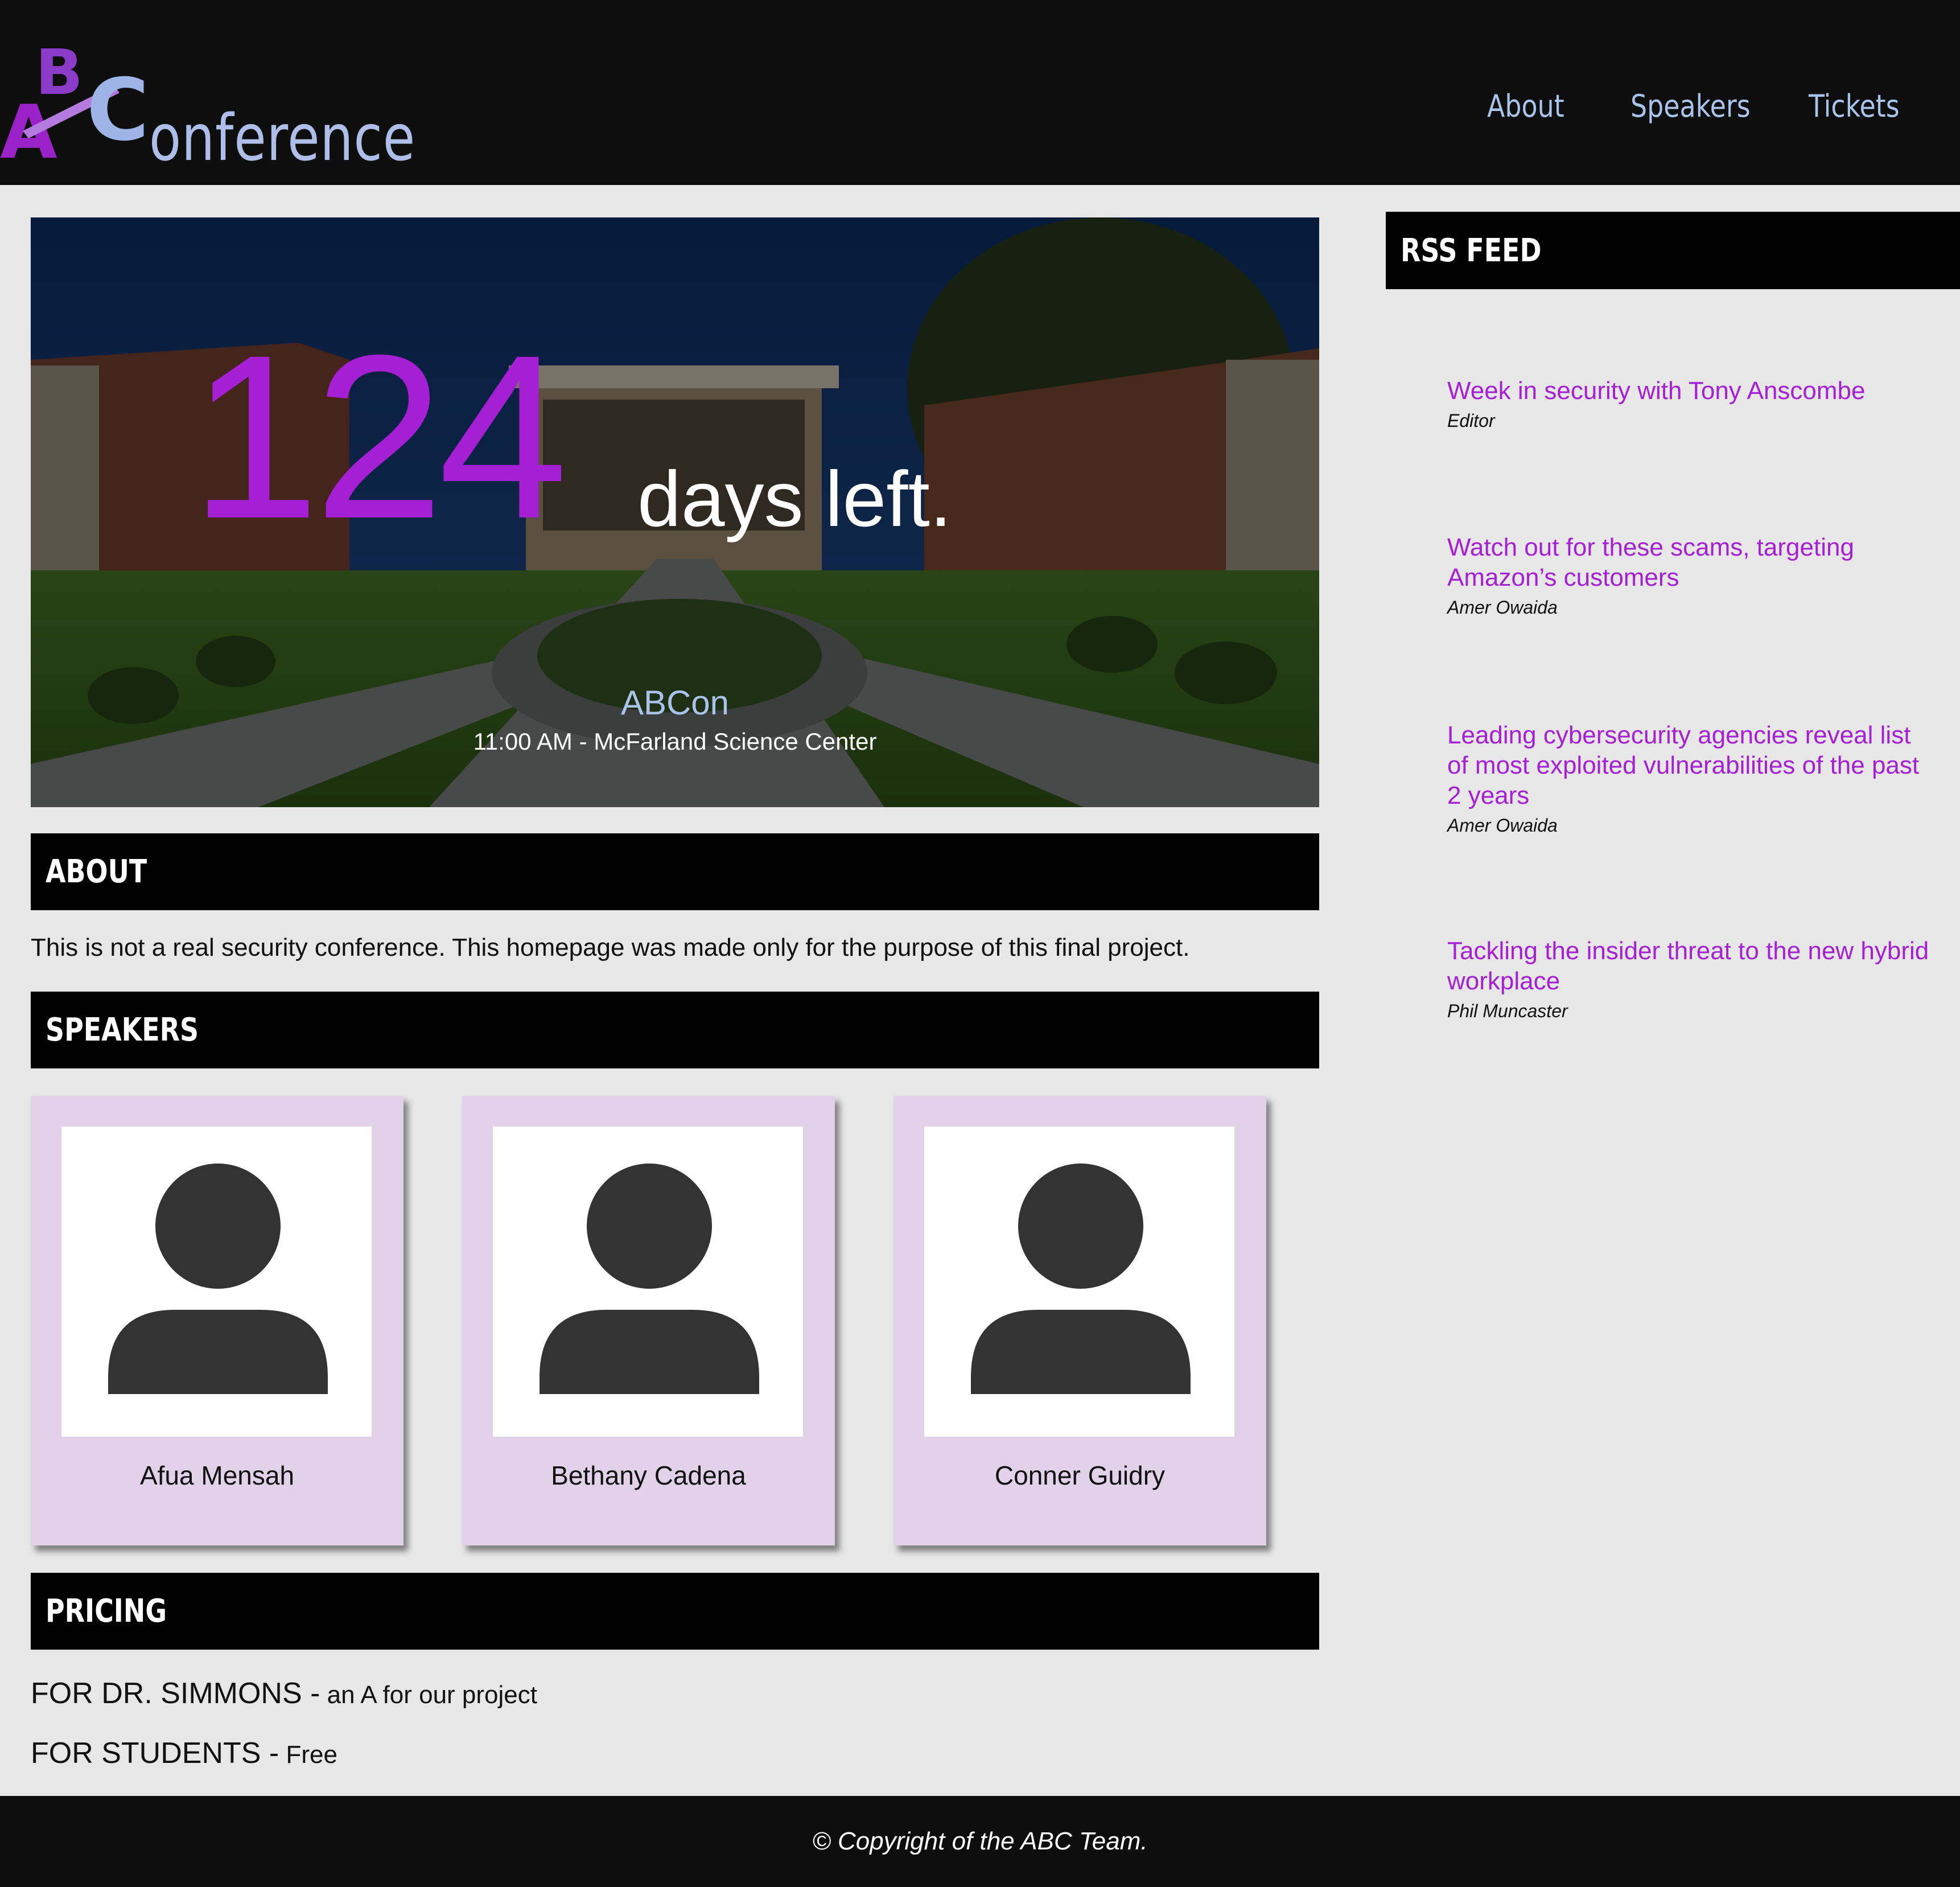 This screenshot has height=1887, width=1960. I want to click on rss-item-author: Phil Muncaster, so click(1507, 1011).